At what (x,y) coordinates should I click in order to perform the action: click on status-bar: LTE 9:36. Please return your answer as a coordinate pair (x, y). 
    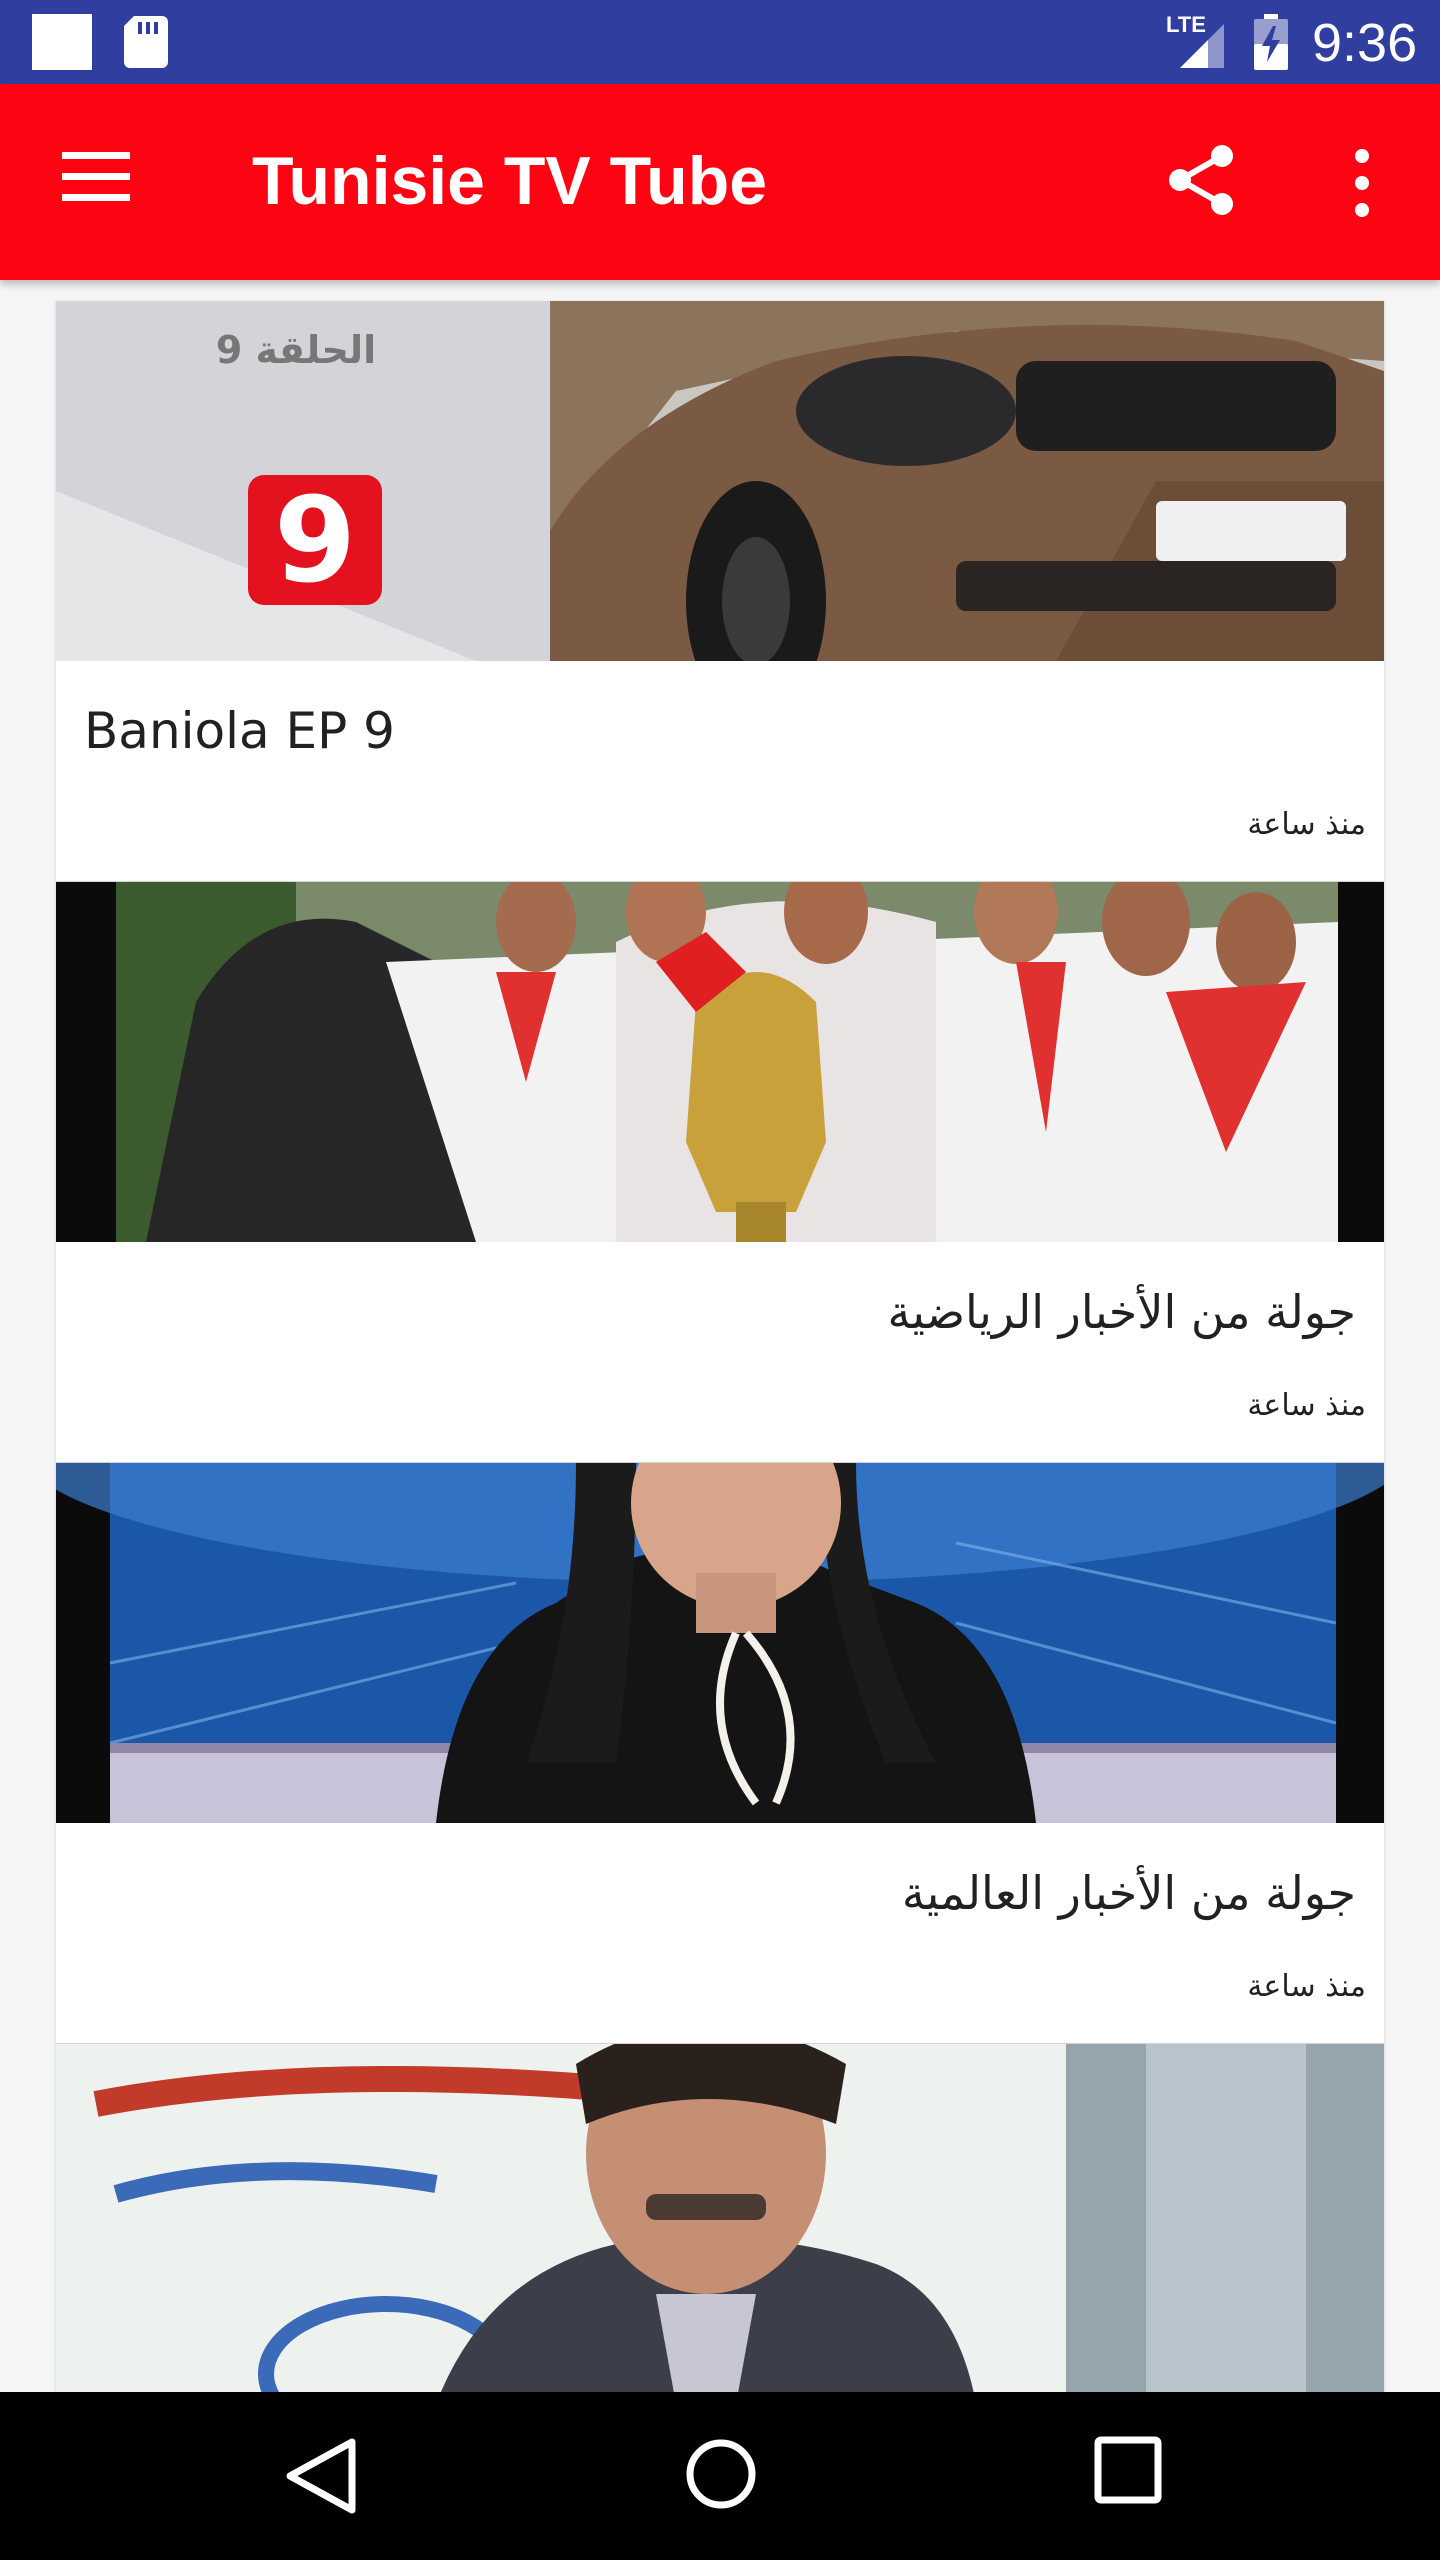
    Looking at the image, I should click on (720, 42).